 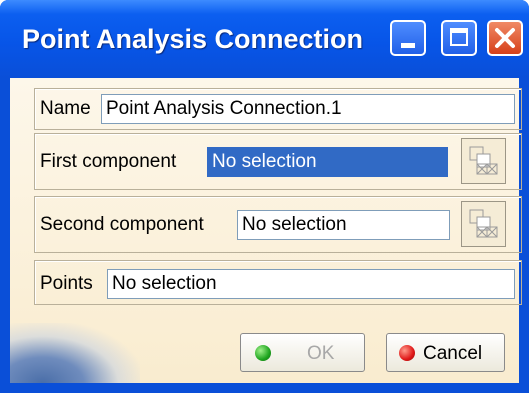 I want to click on second-component-label: Second component, so click(x=122, y=224).